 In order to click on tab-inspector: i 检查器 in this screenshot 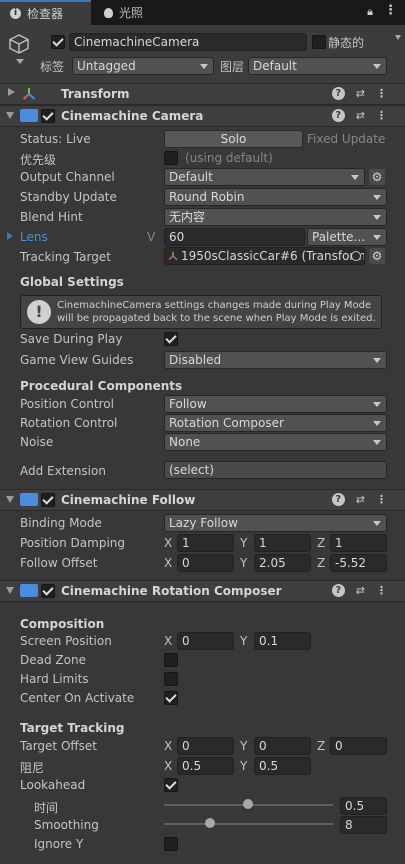, I will do `click(45, 12)`.